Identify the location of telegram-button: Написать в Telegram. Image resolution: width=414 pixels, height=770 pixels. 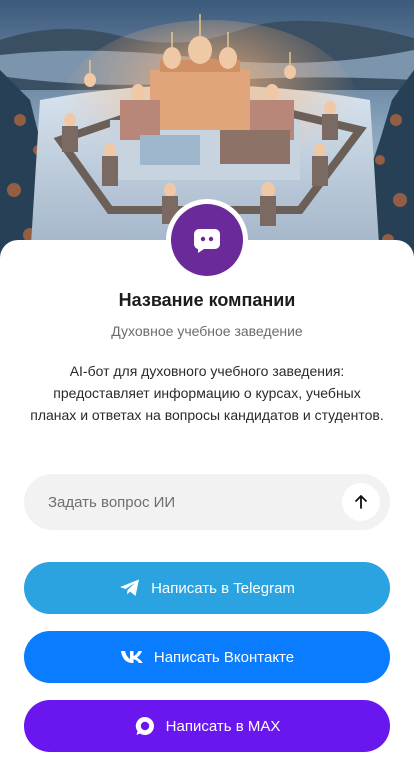
(207, 588).